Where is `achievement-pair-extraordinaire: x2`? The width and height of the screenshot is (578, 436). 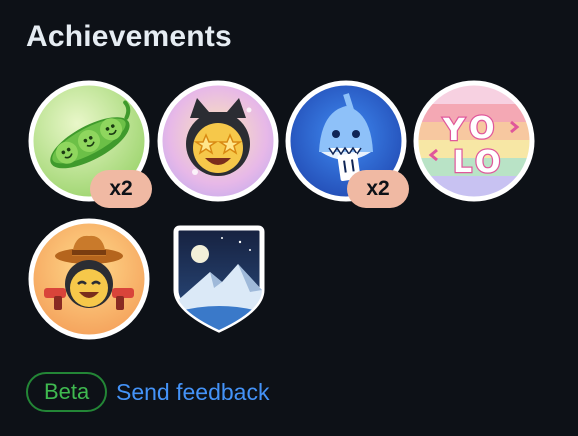
achievement-pair-extraordinaire: x2 is located at coordinates (90, 144).